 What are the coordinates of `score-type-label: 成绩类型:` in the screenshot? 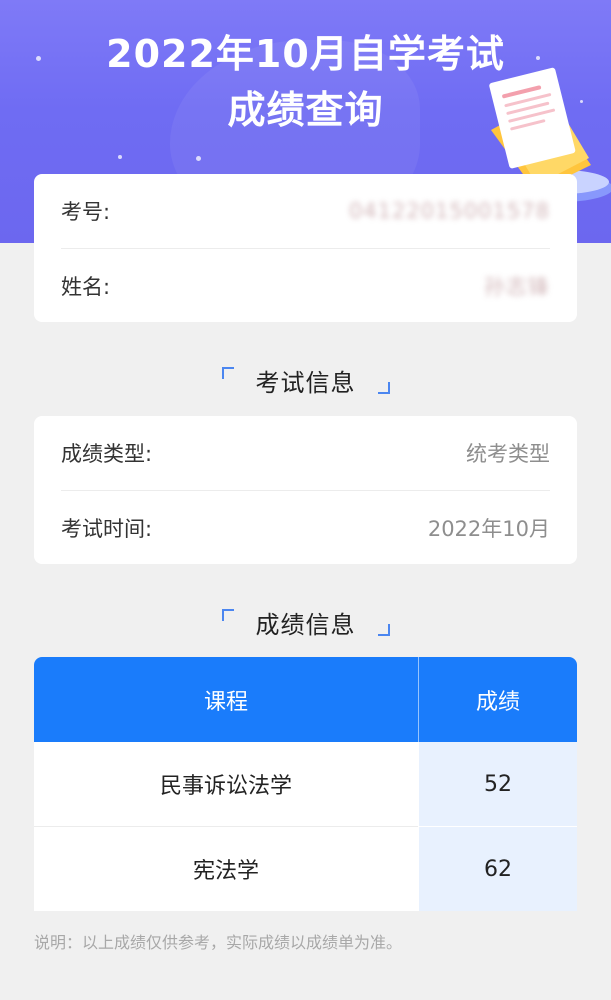 It's located at (107, 454).